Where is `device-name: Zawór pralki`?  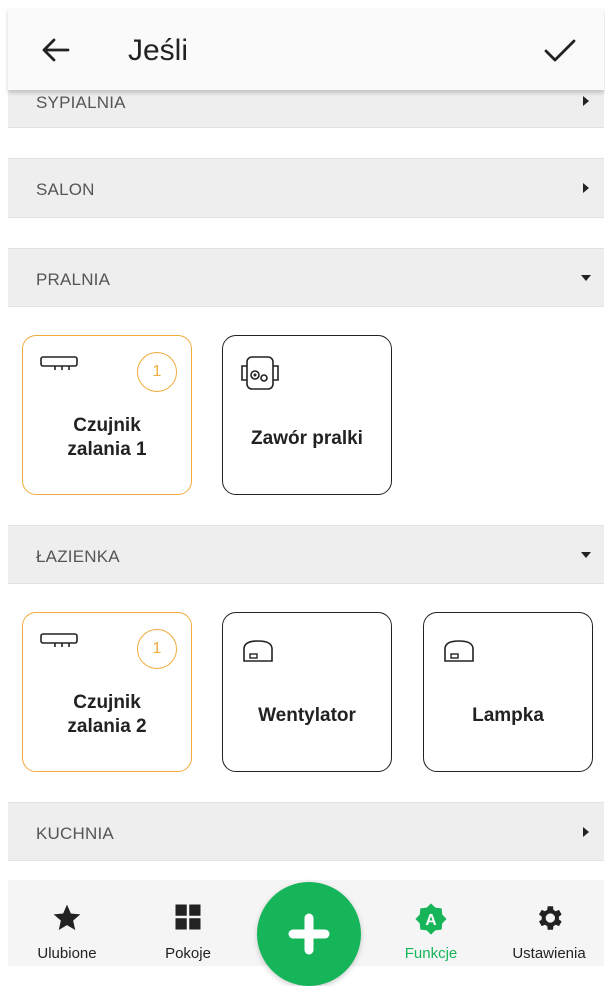 device-name: Zawór pralki is located at coordinates (307, 438).